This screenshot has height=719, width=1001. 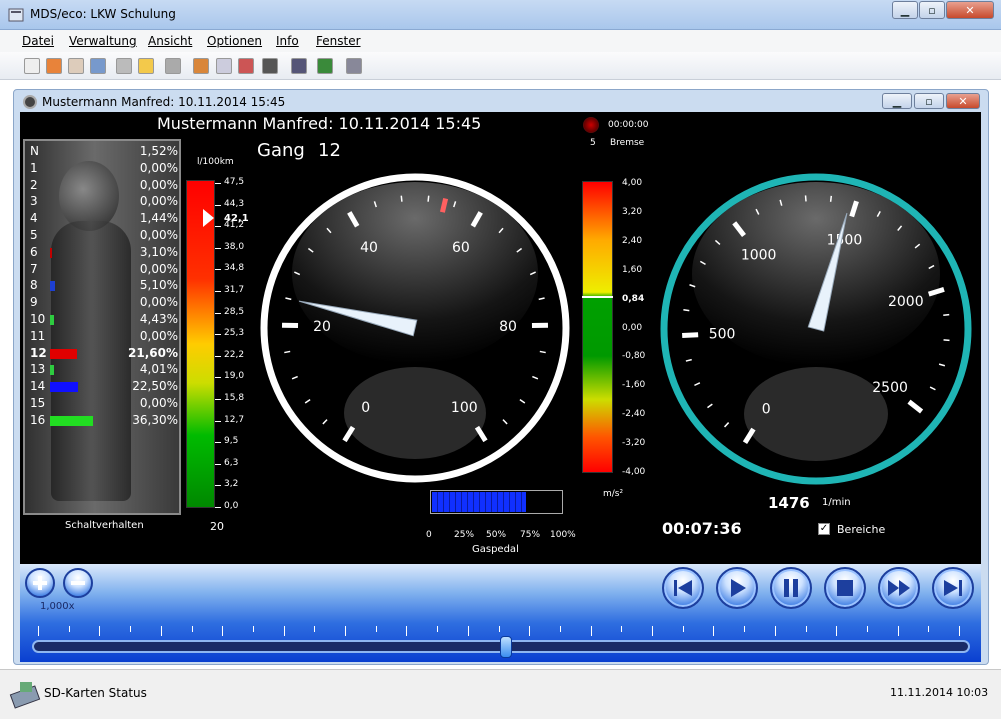 I want to click on gang-value: 12, so click(x=329, y=150).